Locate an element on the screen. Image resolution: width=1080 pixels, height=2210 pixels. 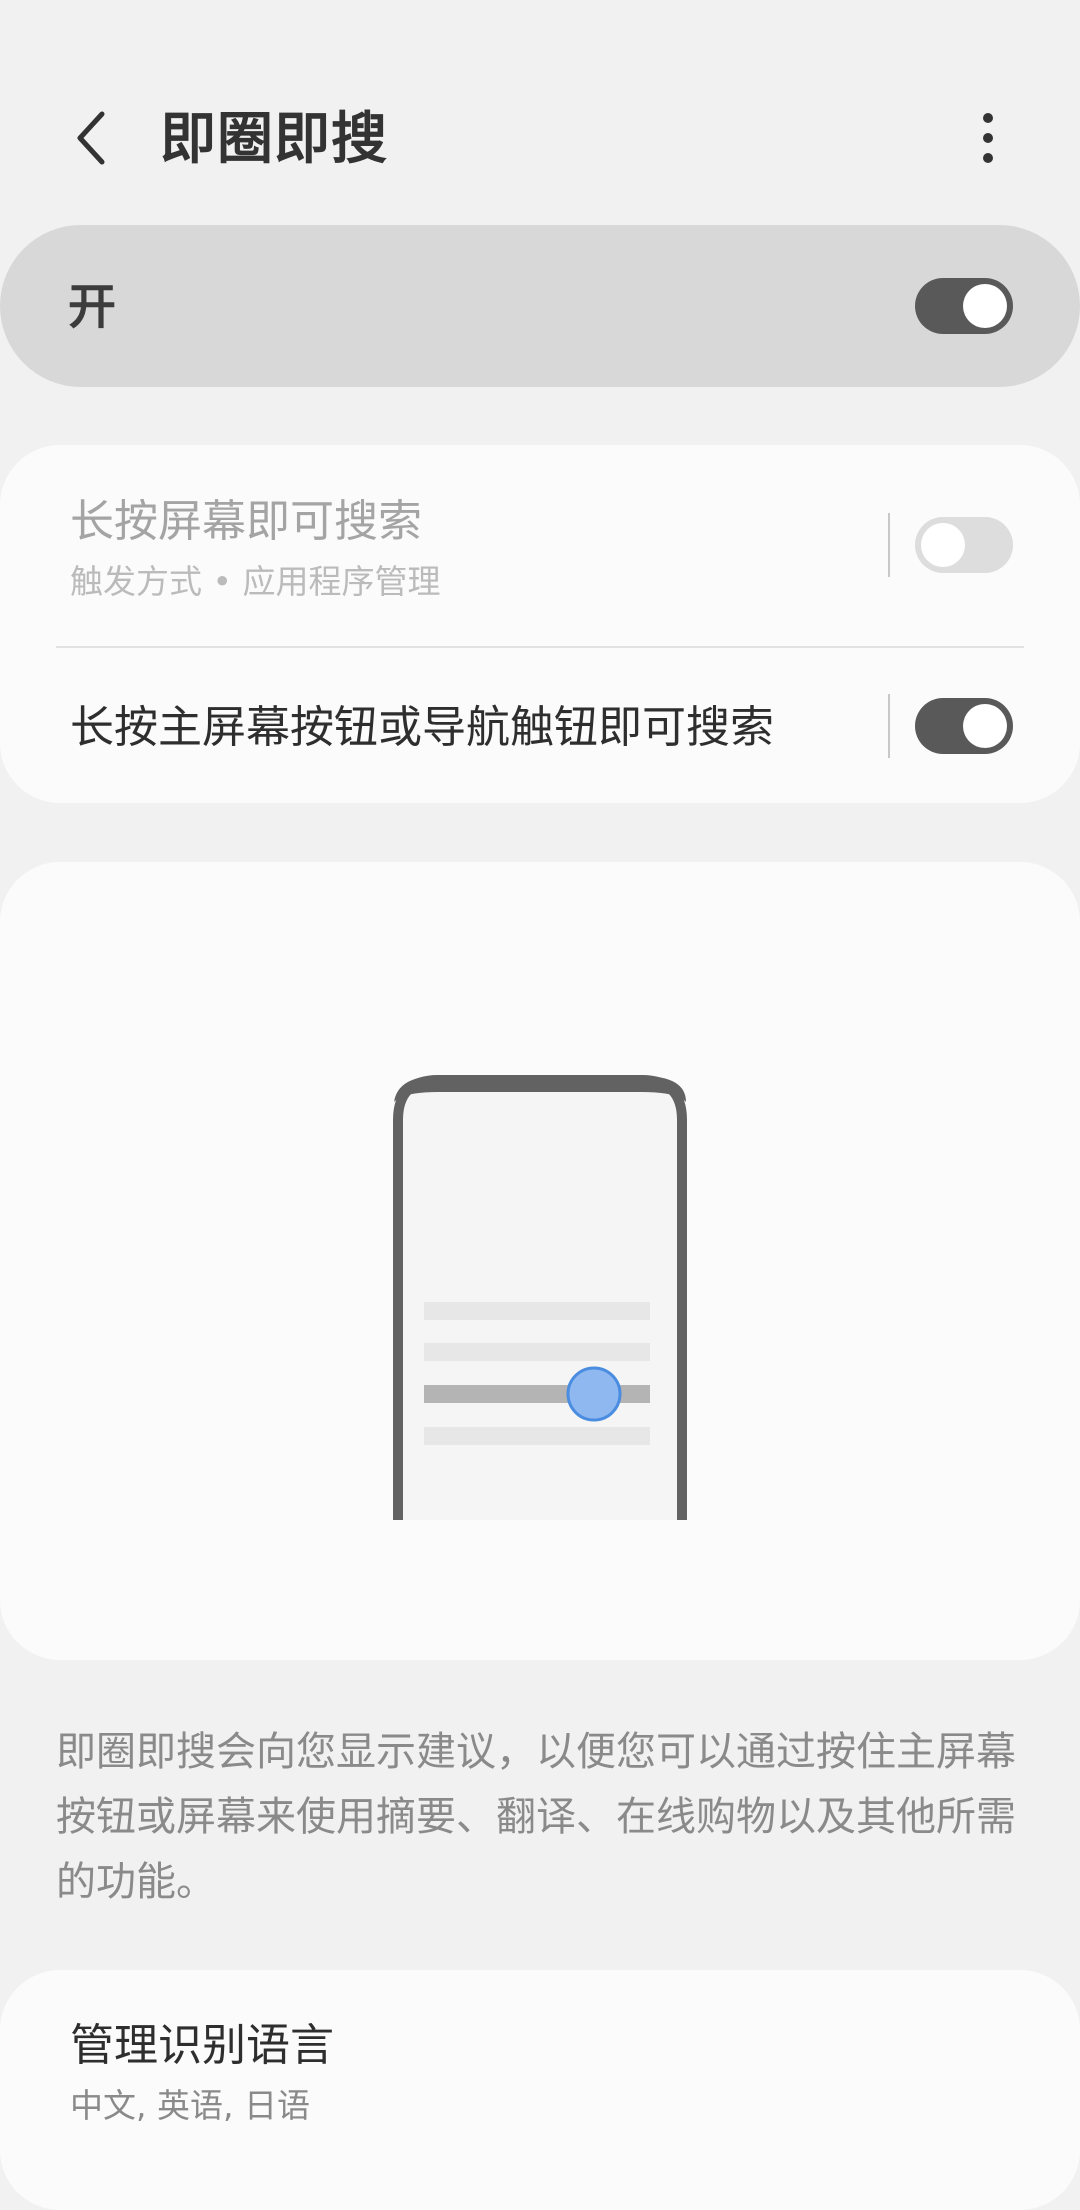
master-toggle is located at coordinates (964, 306).